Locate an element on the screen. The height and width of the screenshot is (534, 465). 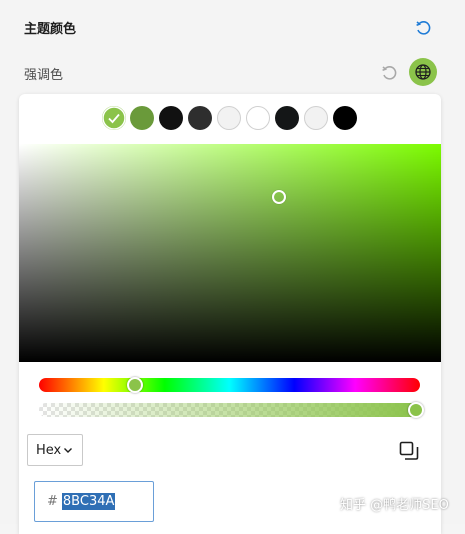
alpha-slider is located at coordinates (229, 410).